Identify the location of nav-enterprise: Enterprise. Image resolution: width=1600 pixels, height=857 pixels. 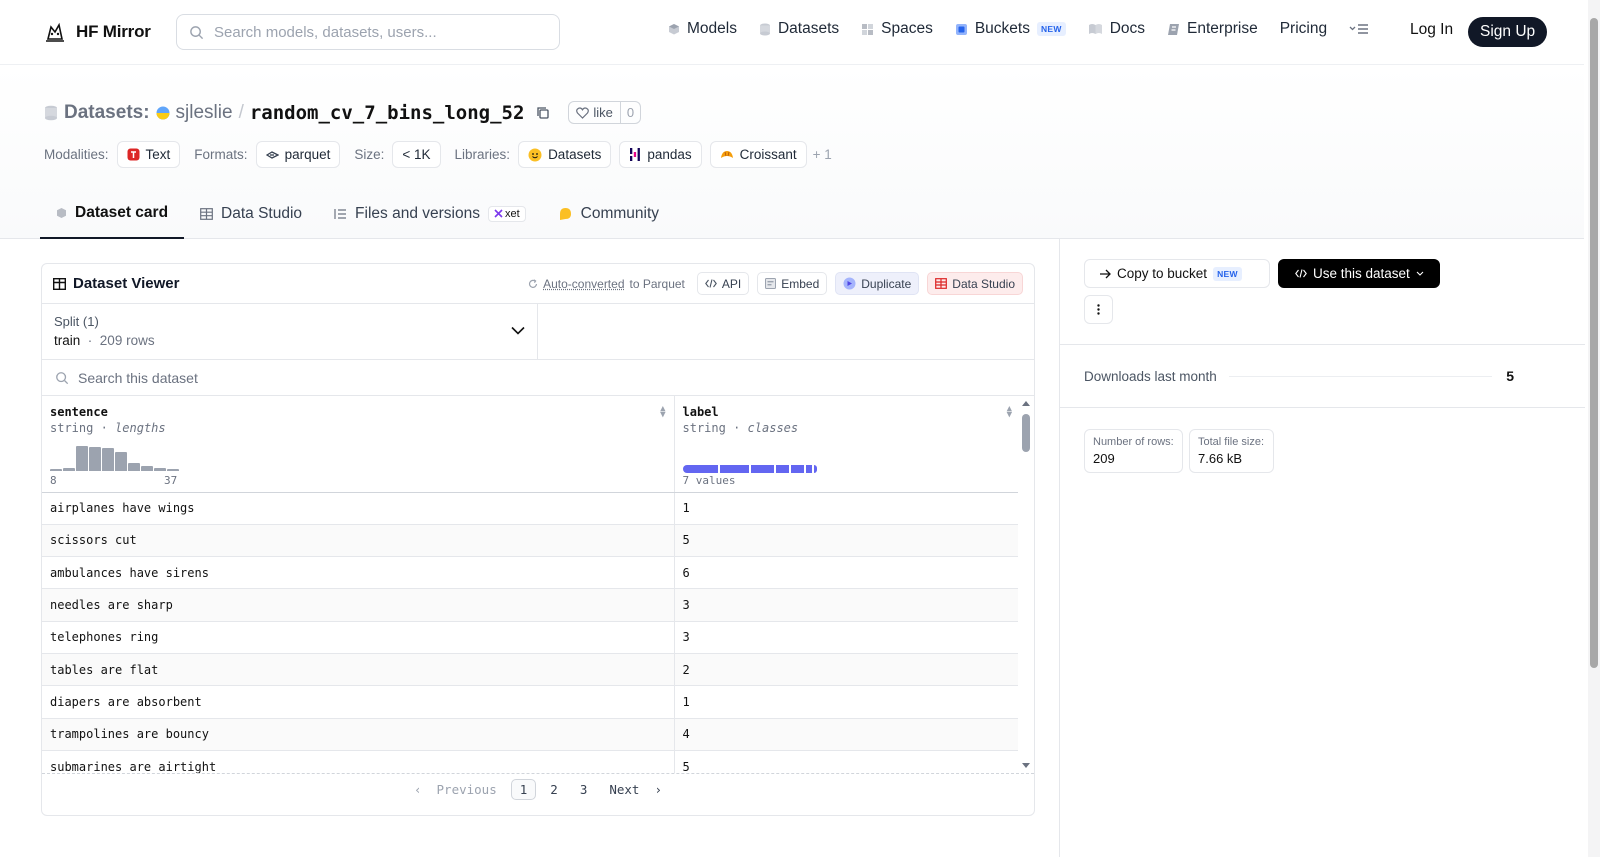
(1212, 29).